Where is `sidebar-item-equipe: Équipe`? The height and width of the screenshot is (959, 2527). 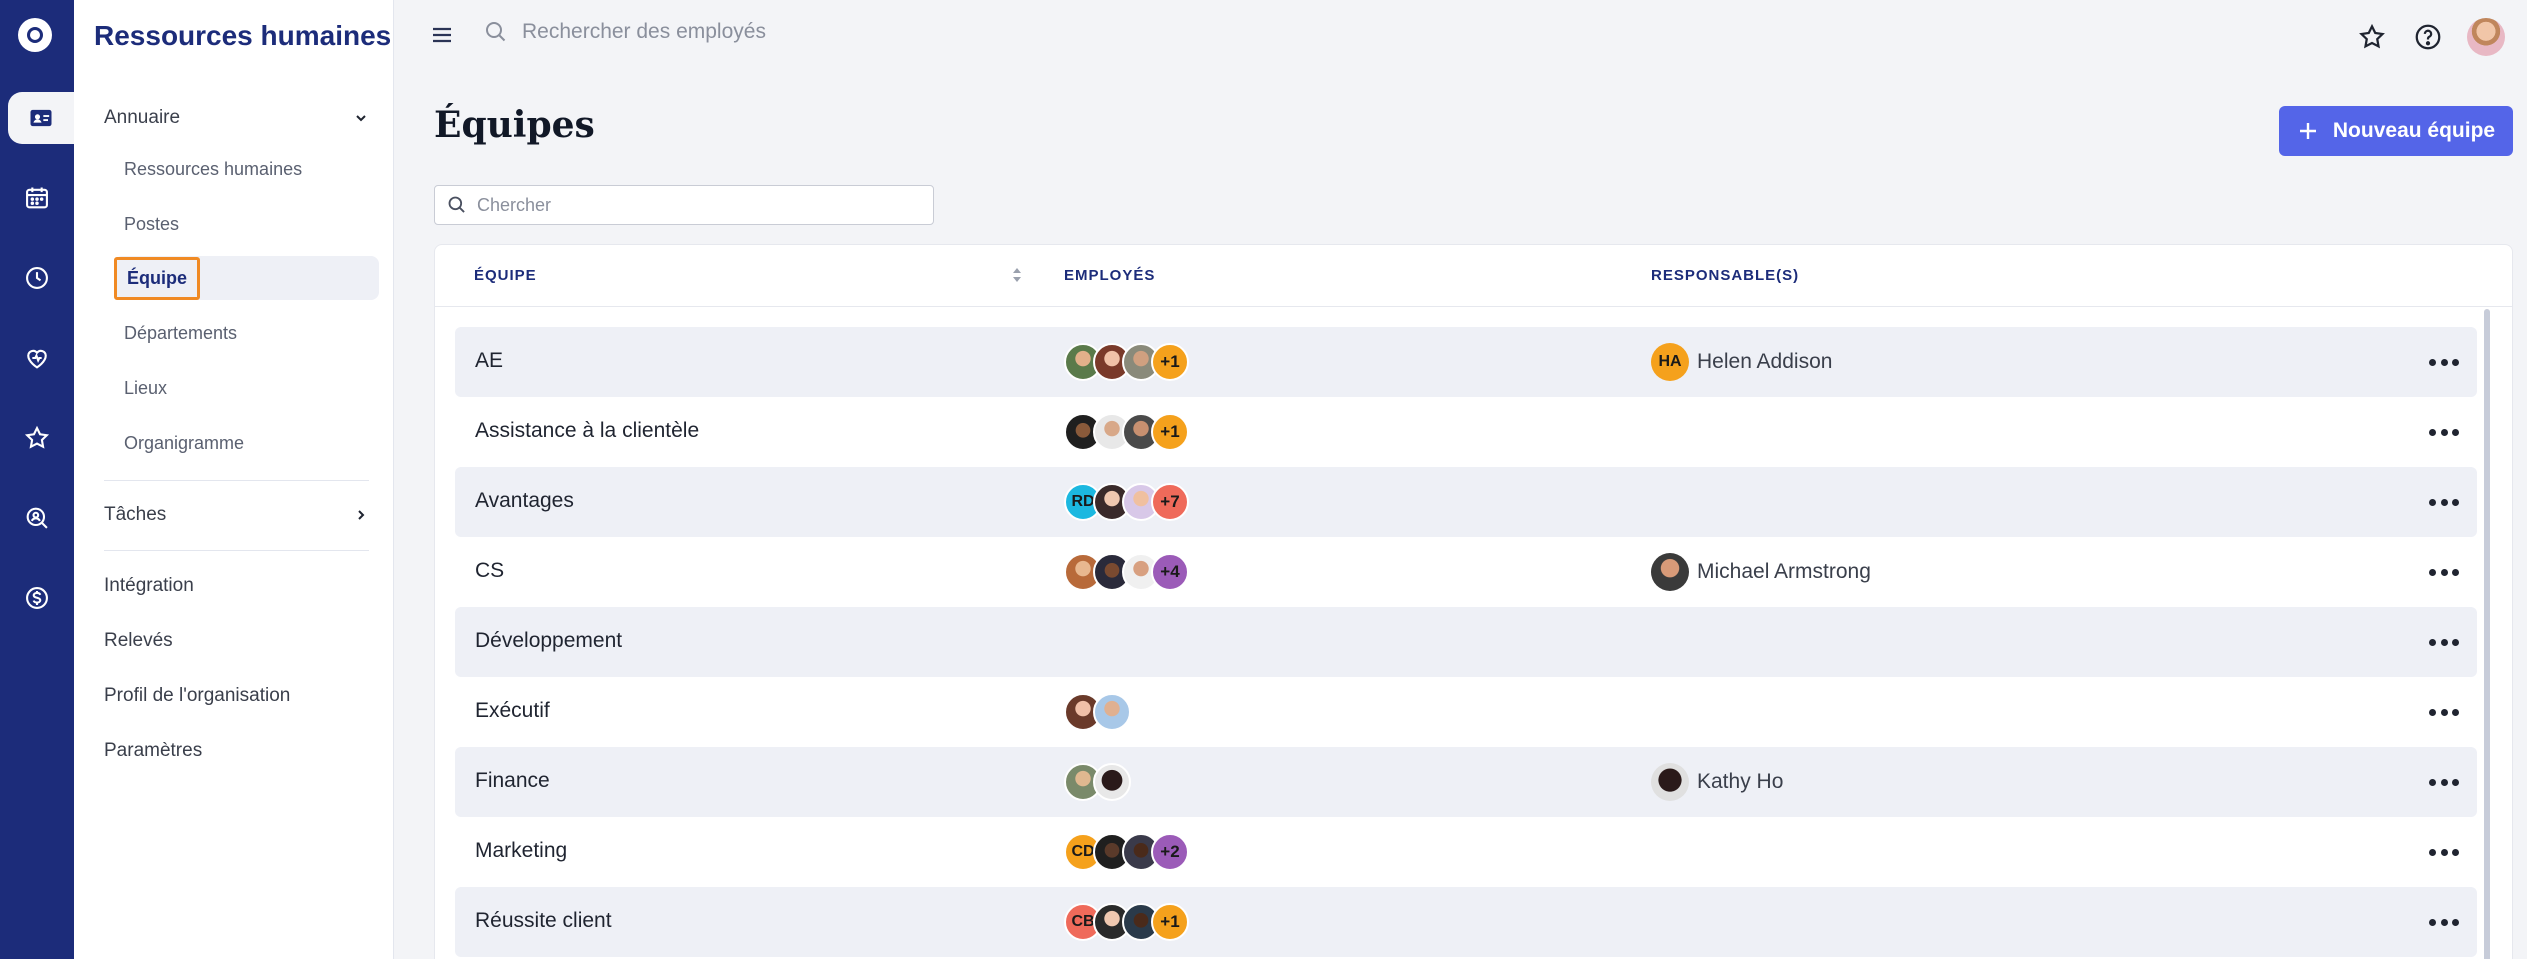 sidebar-item-equipe: Équipe is located at coordinates (246, 278).